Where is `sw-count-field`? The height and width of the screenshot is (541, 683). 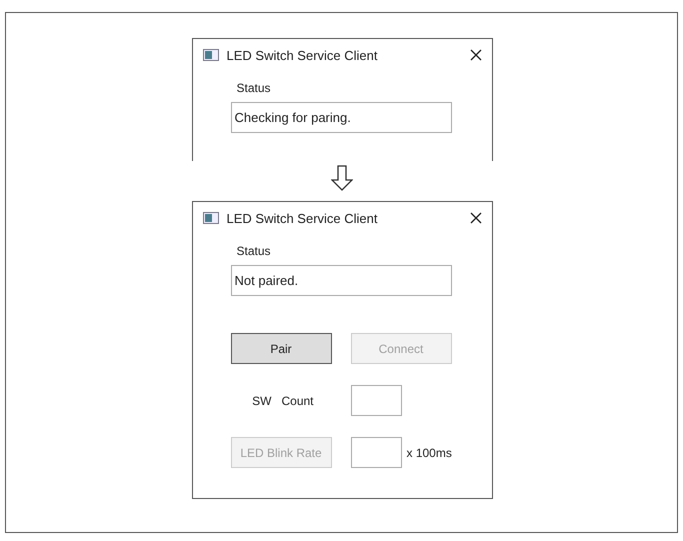
sw-count-field is located at coordinates (376, 400).